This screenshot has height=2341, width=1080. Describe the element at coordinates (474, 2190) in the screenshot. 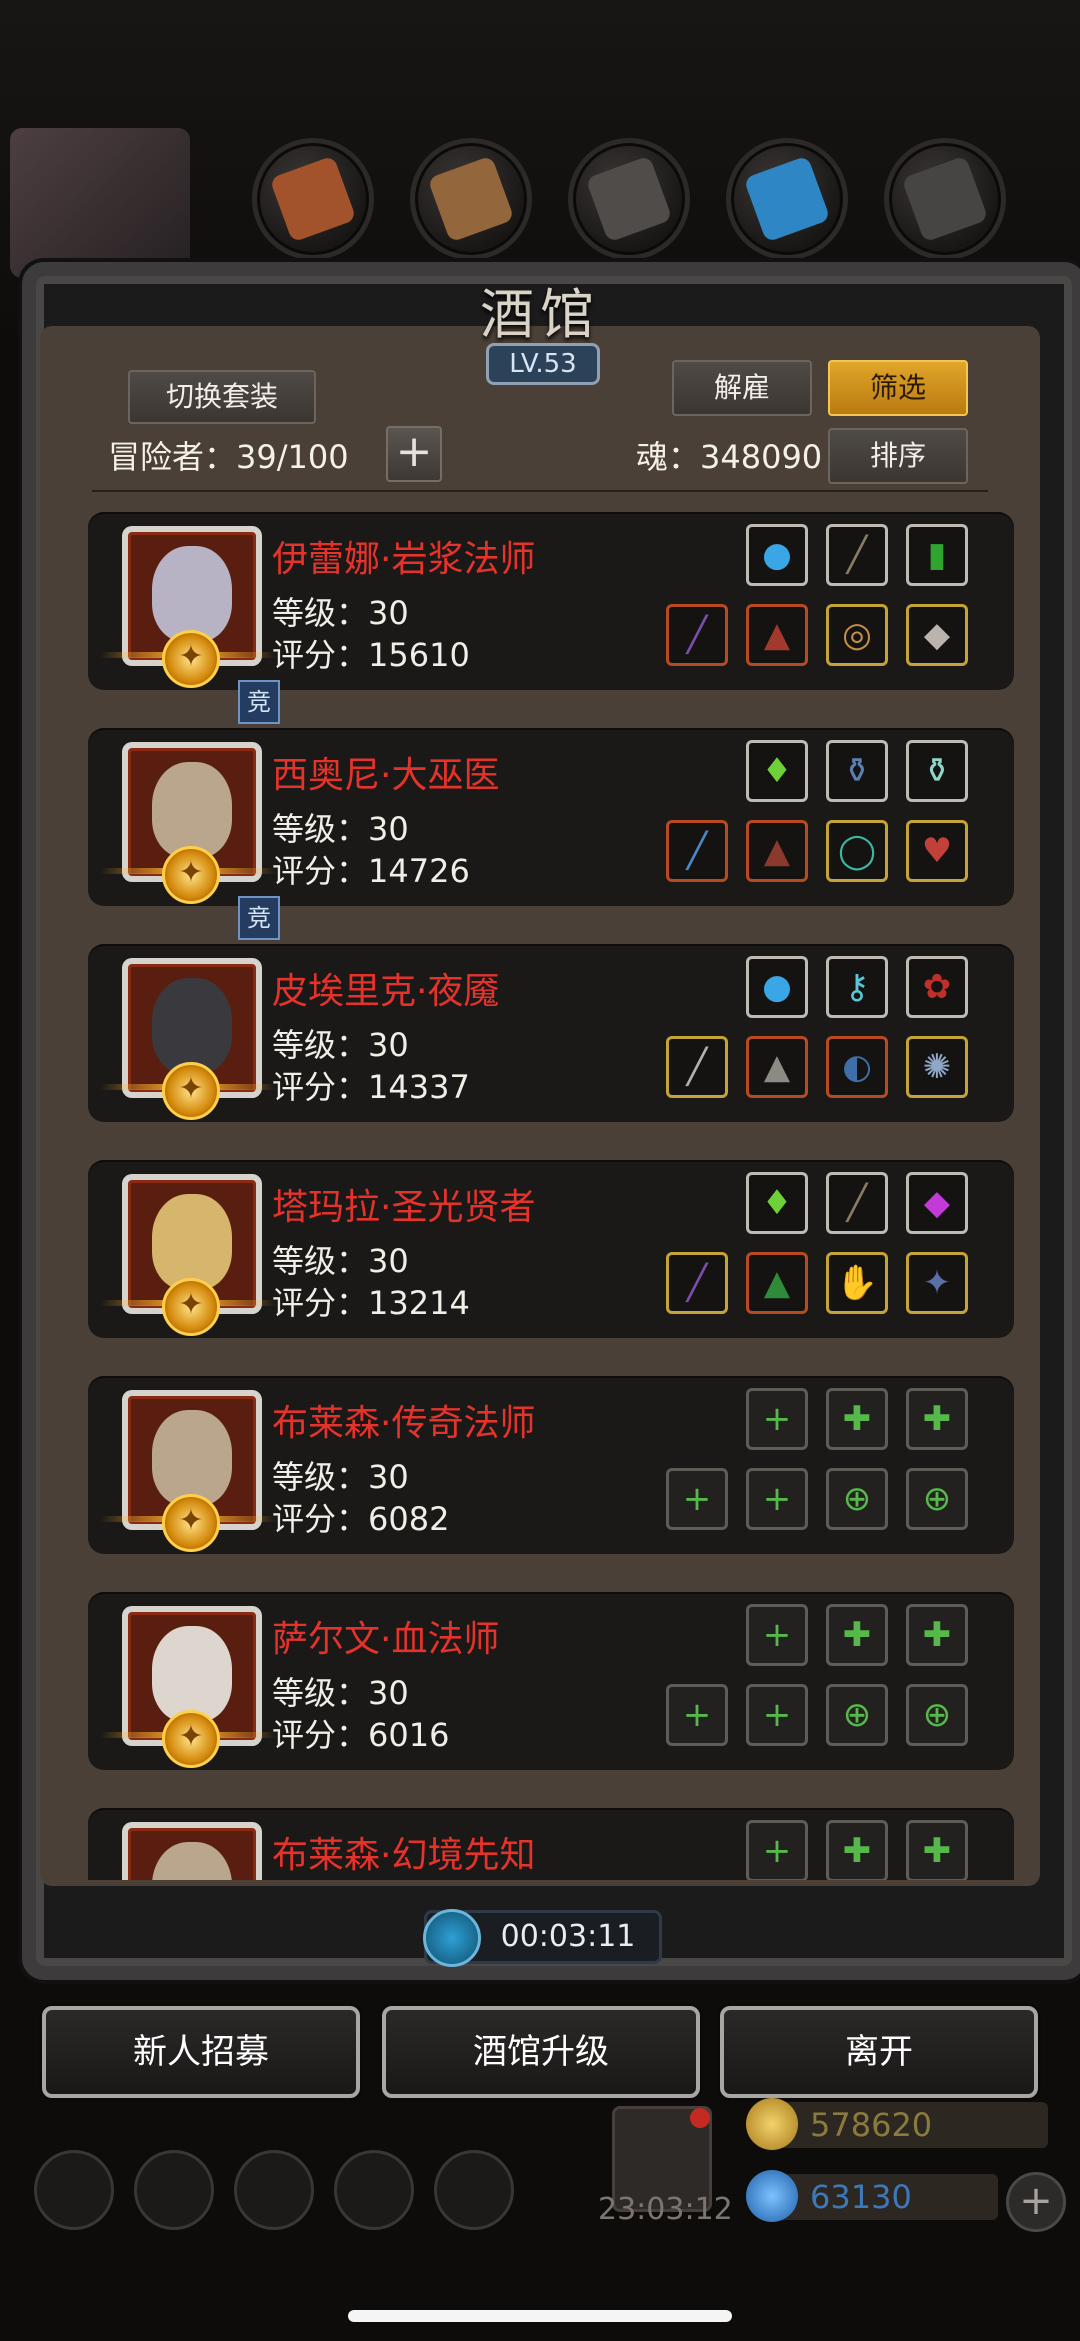

I see `guild-icon` at that location.